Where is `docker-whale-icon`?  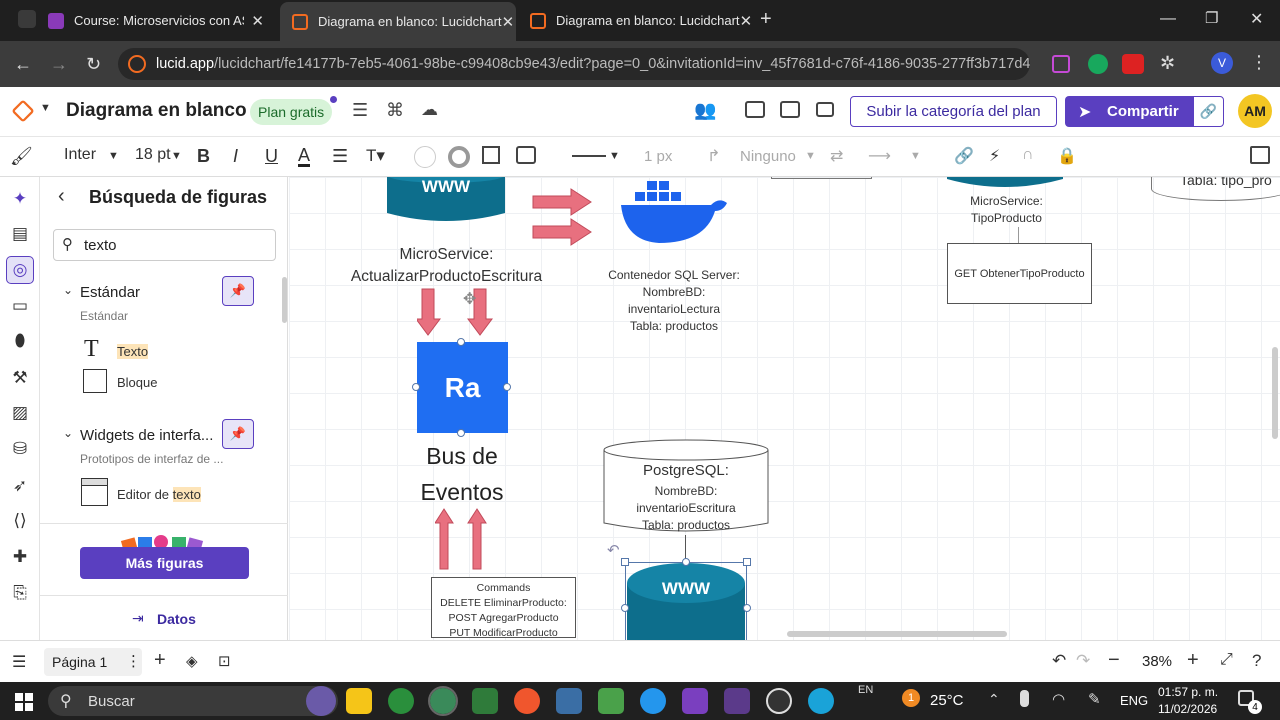 docker-whale-icon is located at coordinates (674, 211).